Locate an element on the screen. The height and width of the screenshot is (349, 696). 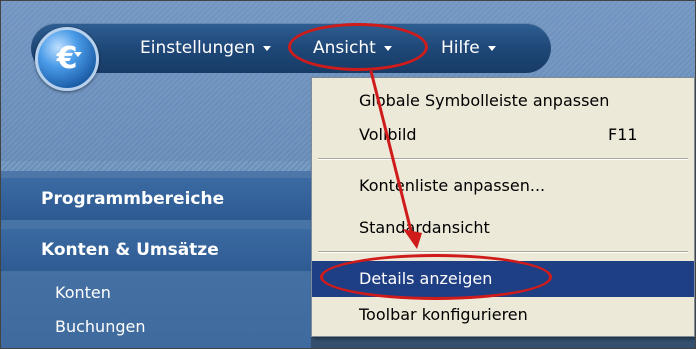
annotation-arrow is located at coordinates (395, 159).